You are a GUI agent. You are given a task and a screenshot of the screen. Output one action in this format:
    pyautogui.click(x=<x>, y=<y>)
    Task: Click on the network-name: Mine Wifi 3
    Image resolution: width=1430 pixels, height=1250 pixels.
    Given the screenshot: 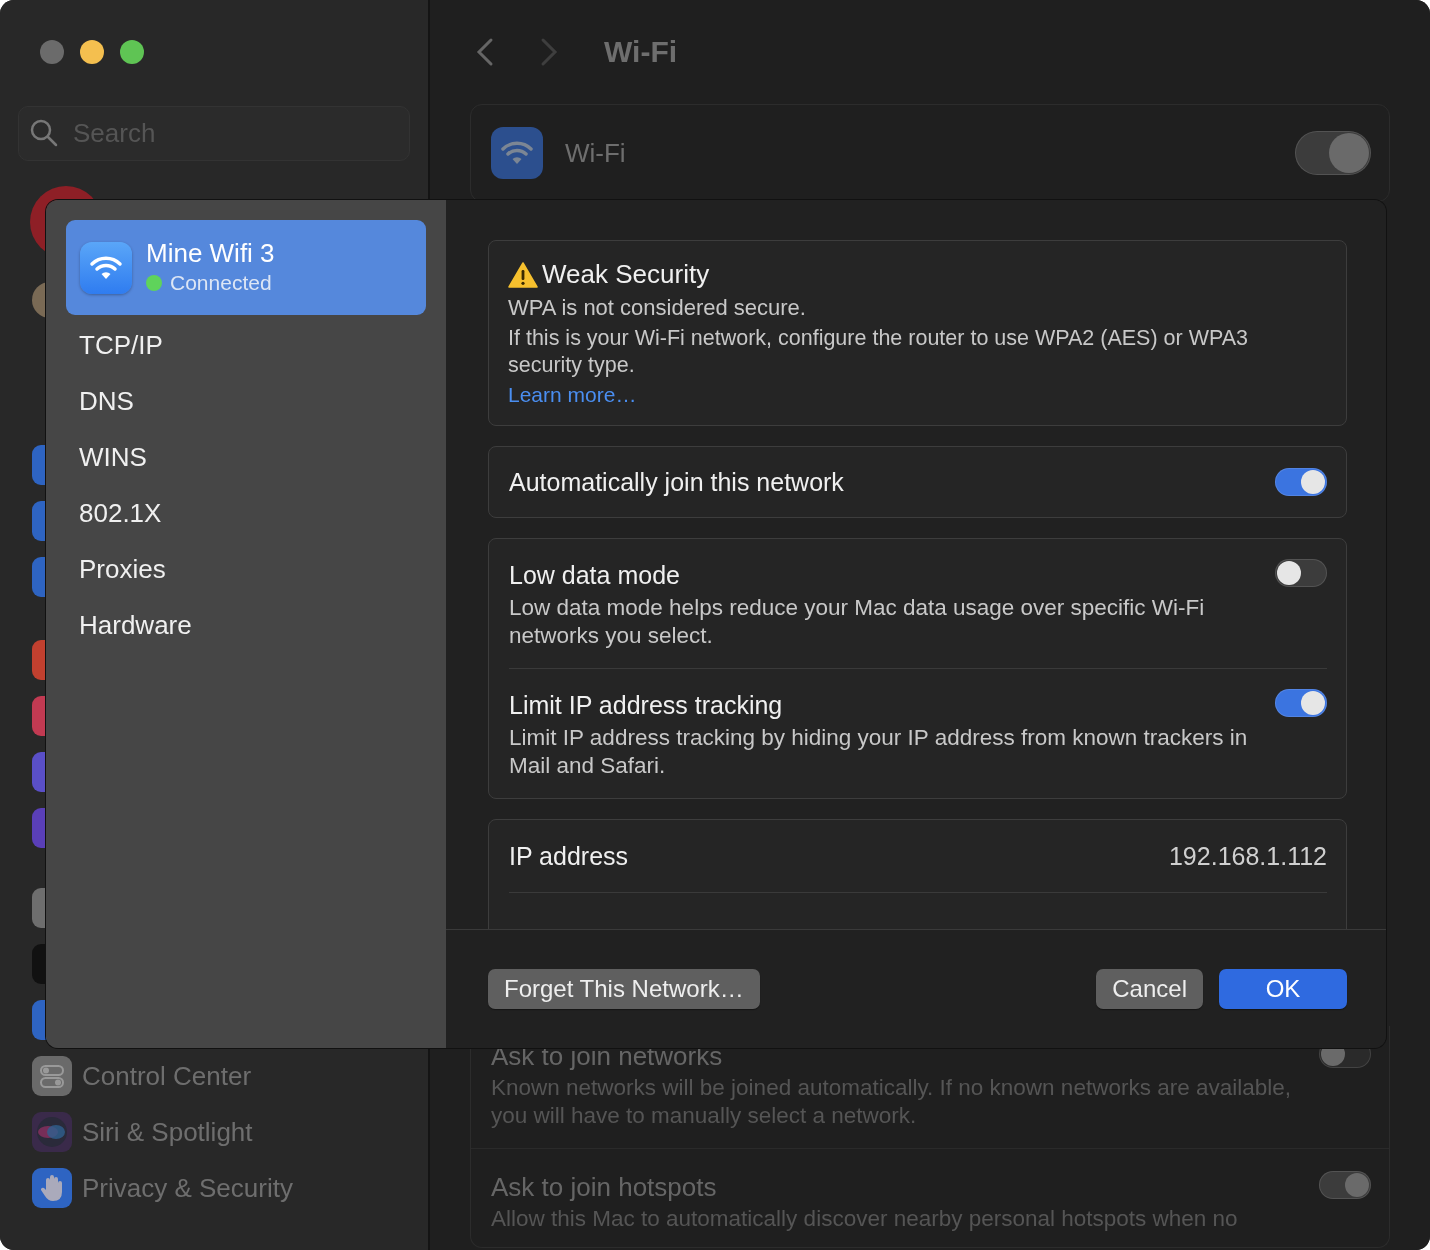 What is the action you would take?
    pyautogui.click(x=210, y=252)
    